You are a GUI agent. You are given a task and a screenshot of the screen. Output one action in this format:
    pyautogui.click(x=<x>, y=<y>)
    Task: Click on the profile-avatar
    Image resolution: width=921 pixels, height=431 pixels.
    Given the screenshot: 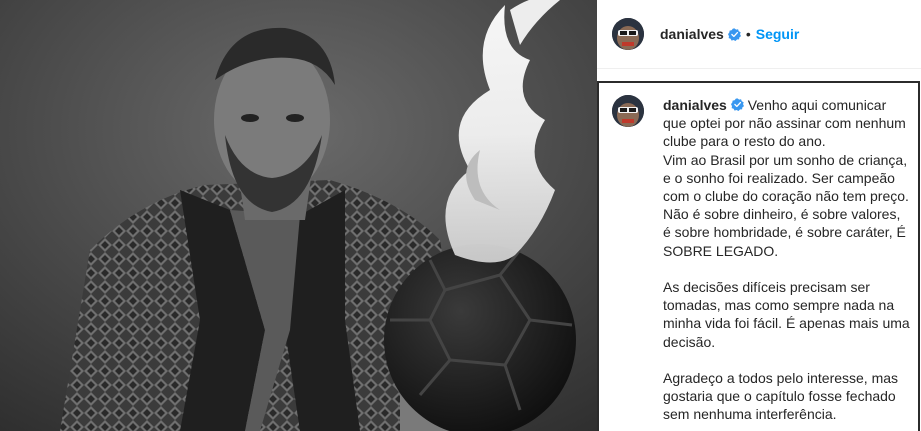 What is the action you would take?
    pyautogui.click(x=628, y=34)
    